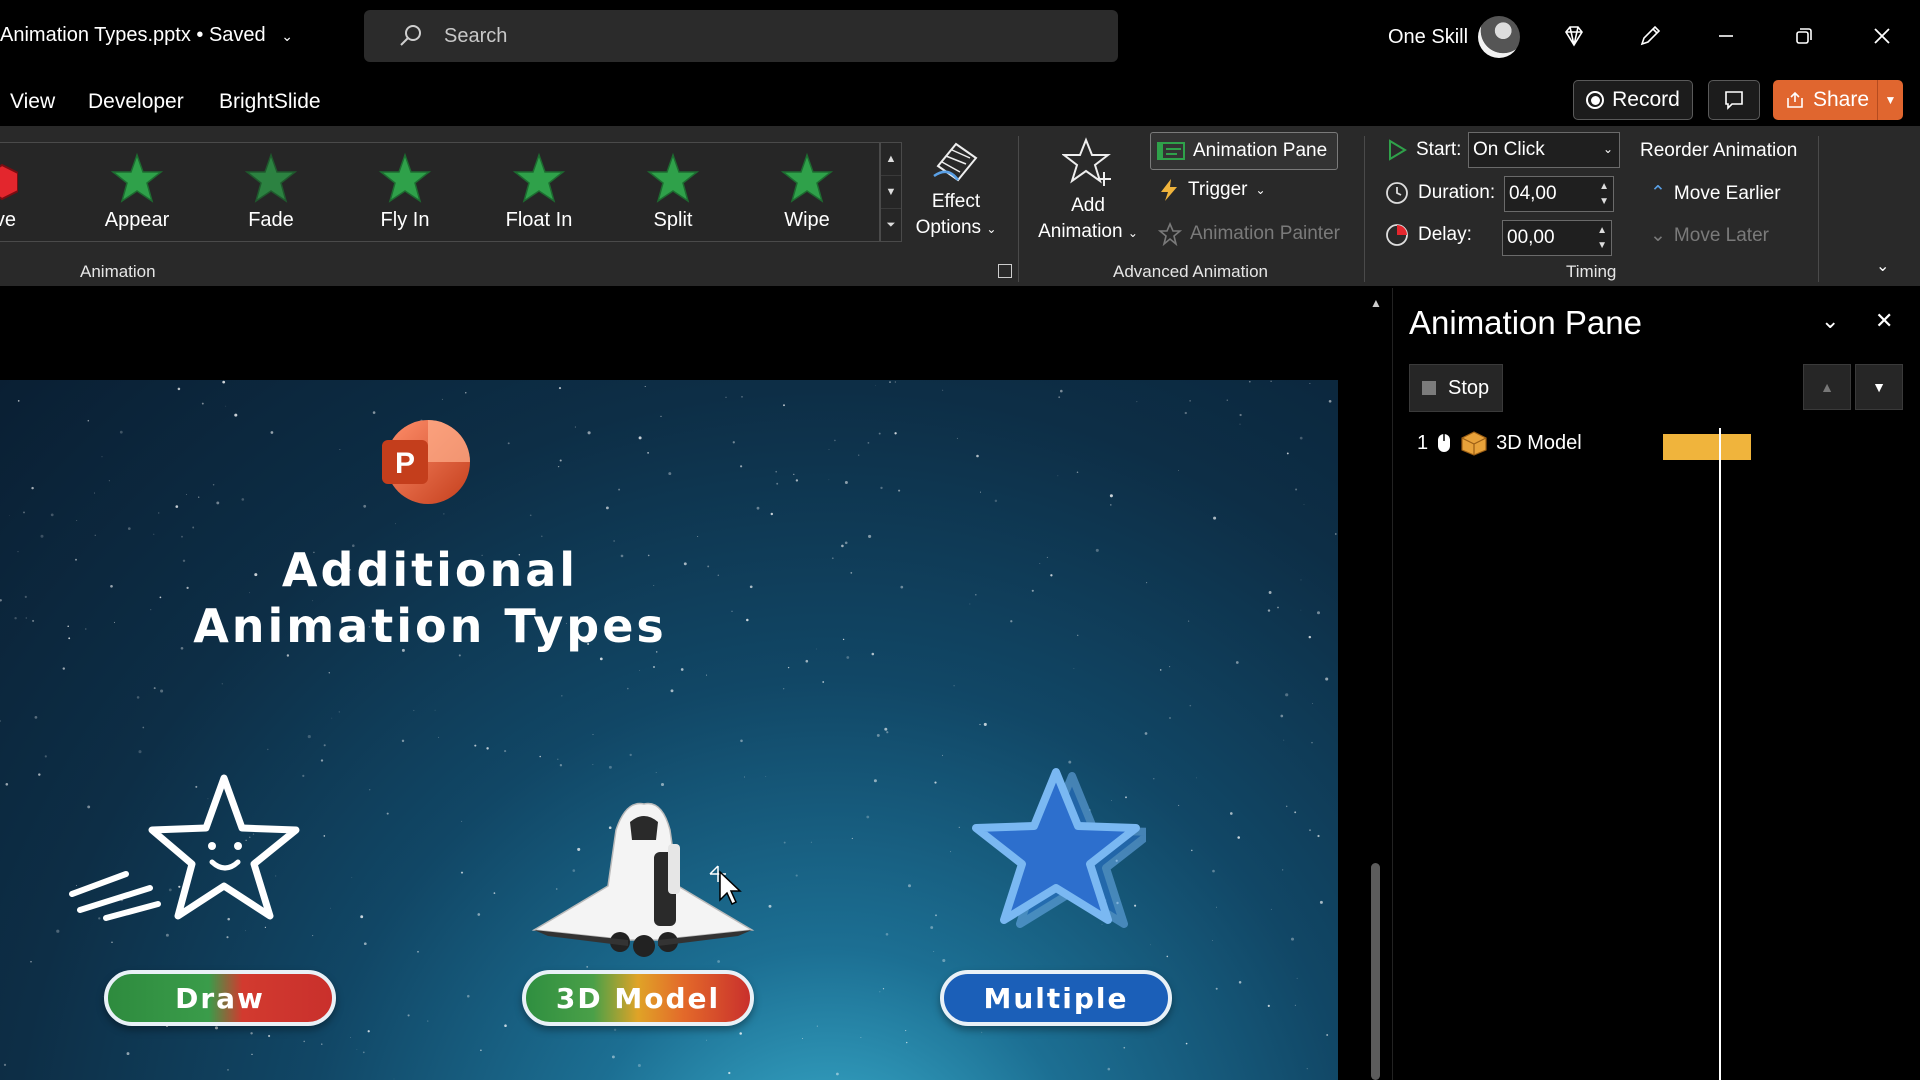 The width and height of the screenshot is (1920, 1080). What do you see at coordinates (1499, 37) in the screenshot?
I see `avatar` at bounding box center [1499, 37].